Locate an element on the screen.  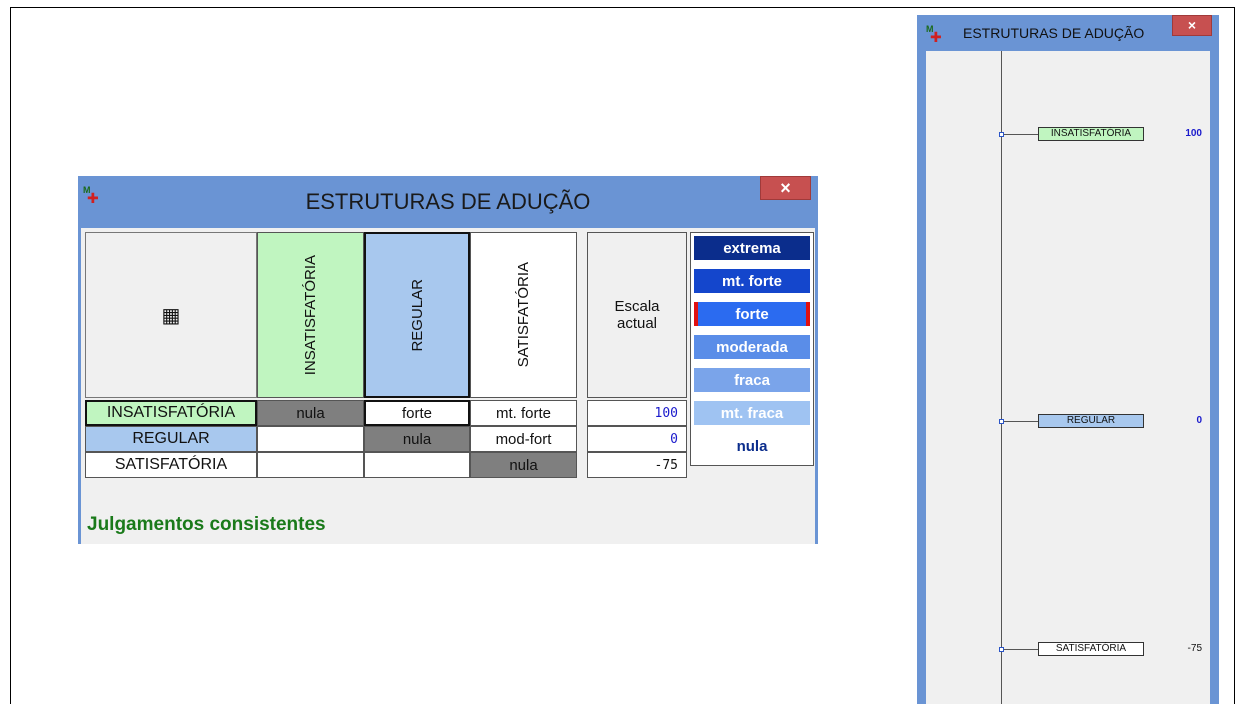
col-header-satisfatoria: SATISFATÓRIA is located at coordinates (523, 315).